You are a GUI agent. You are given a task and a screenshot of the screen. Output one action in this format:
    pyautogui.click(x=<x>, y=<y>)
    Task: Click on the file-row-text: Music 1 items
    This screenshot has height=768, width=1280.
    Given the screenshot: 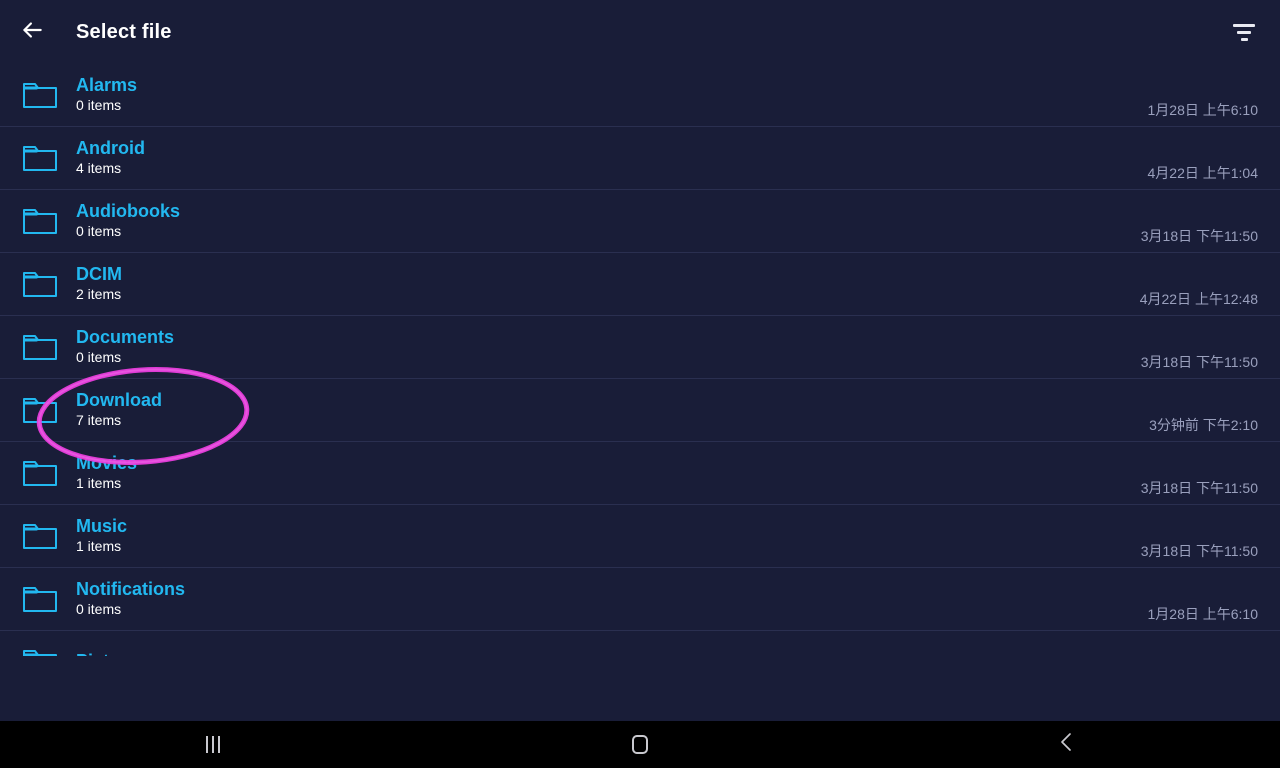 What is the action you would take?
    pyautogui.click(x=608, y=535)
    